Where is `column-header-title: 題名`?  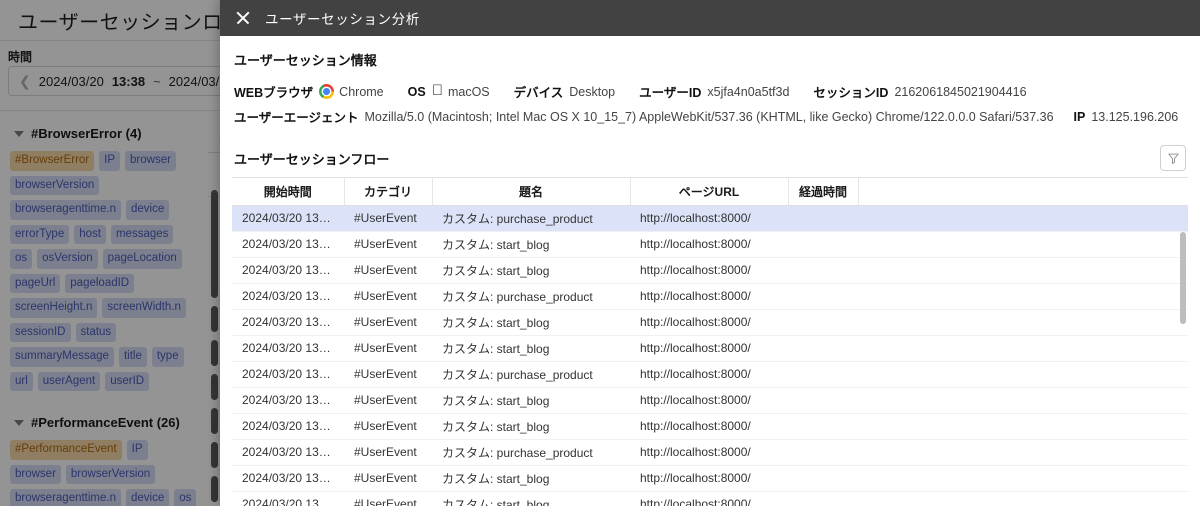
column-header-title: 題名 is located at coordinates (531, 192).